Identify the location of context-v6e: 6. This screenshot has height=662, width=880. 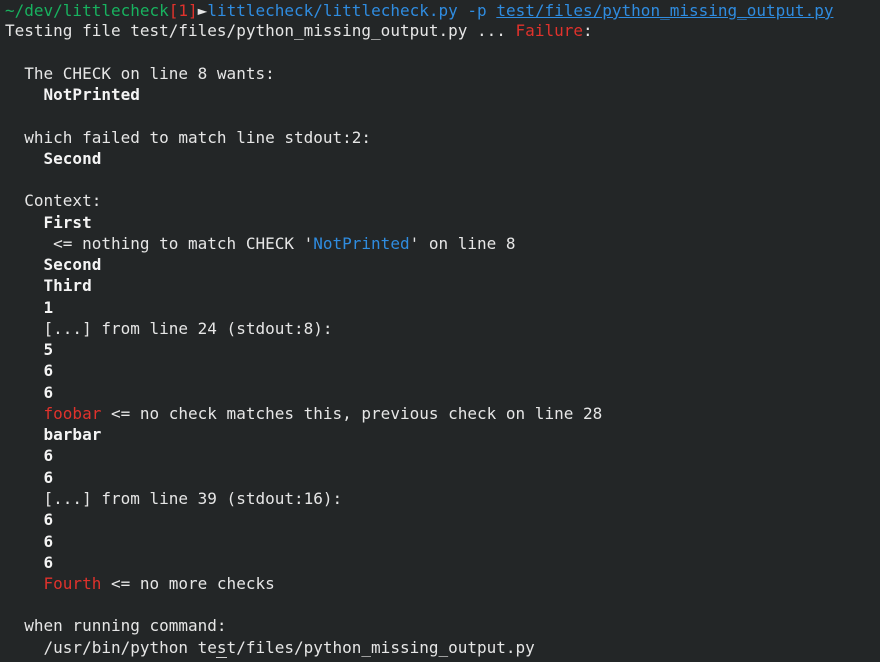
(48, 519).